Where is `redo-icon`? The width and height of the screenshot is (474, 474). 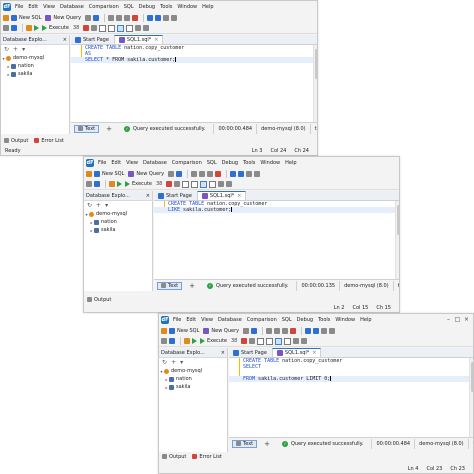
redo-icon is located at coordinates (316, 330).